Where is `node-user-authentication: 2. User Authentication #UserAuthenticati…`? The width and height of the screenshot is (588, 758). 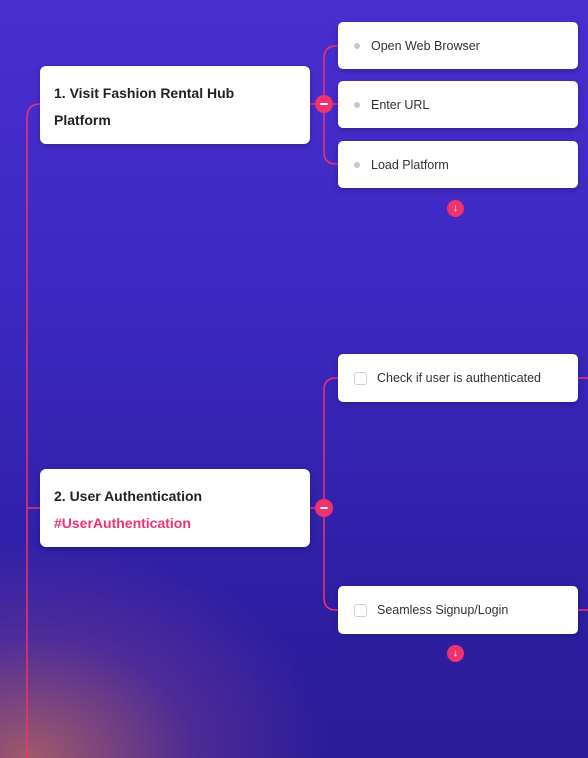 node-user-authentication: 2. User Authentication #UserAuthenticati… is located at coordinates (175, 508).